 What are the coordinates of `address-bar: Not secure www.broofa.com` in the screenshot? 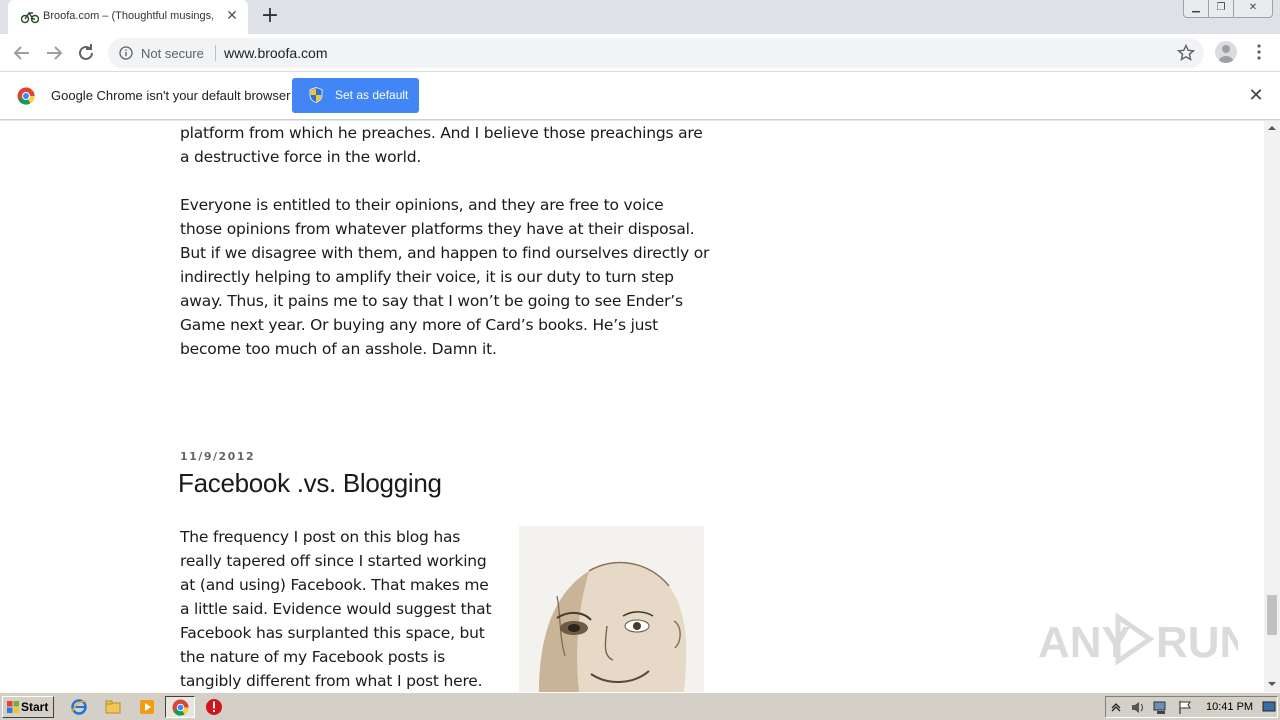 It's located at (656, 53).